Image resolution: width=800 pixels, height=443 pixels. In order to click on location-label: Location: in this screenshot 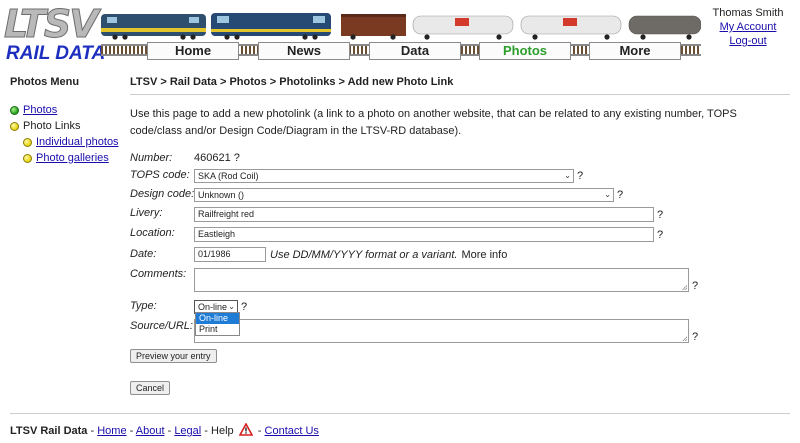, I will do `click(152, 233)`.